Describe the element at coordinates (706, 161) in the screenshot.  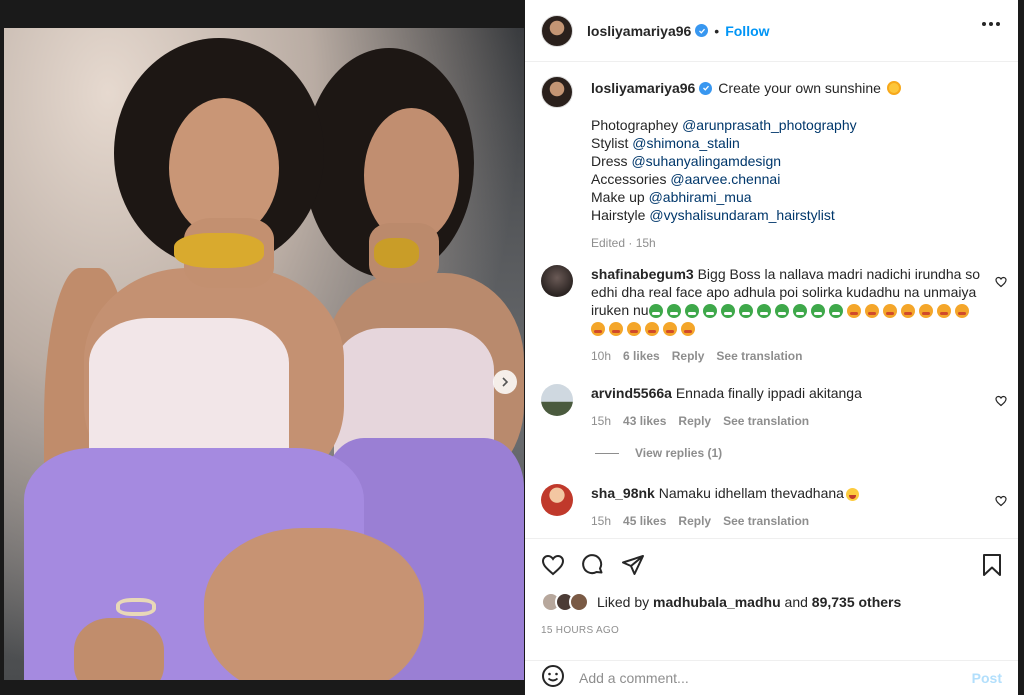
I see `mention-link: @suhanyalingamdesign` at that location.